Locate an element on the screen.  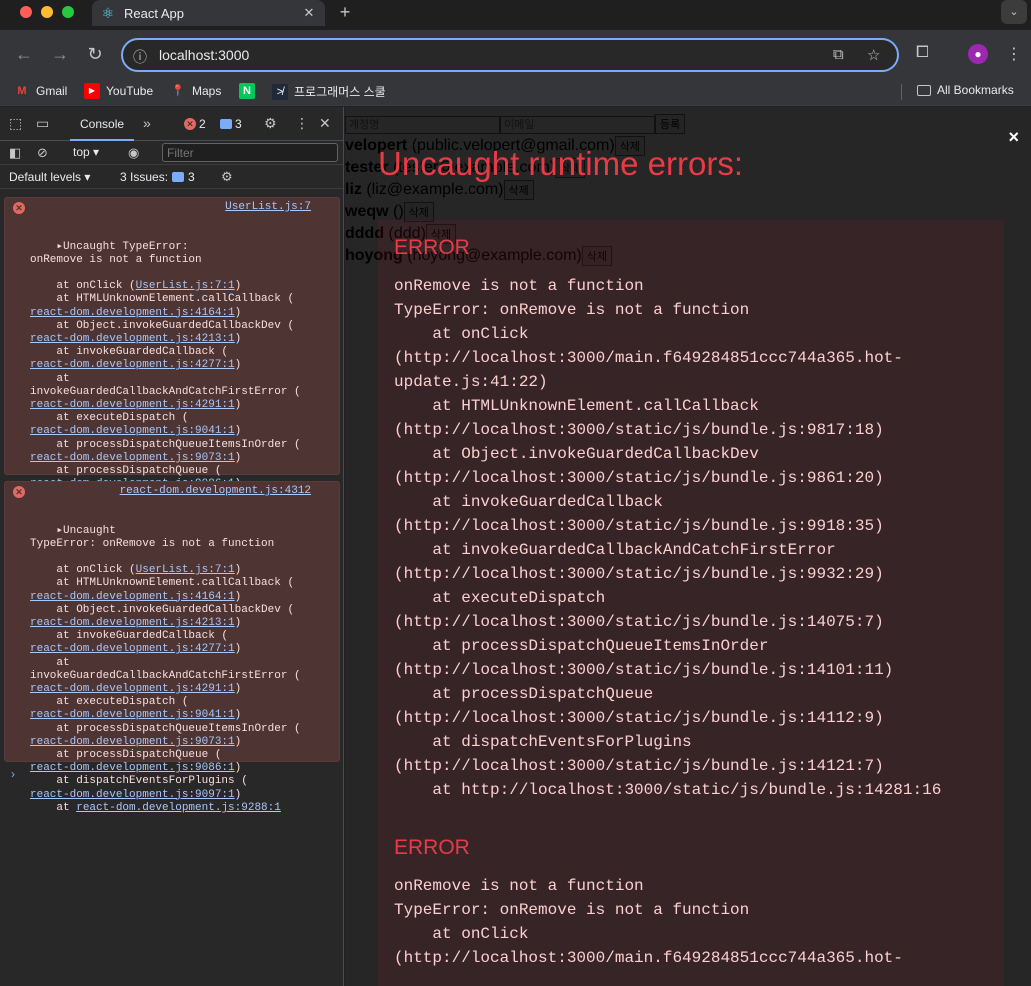
sidebar-toggle-icon: ◧ is located at coordinates (15, 153).